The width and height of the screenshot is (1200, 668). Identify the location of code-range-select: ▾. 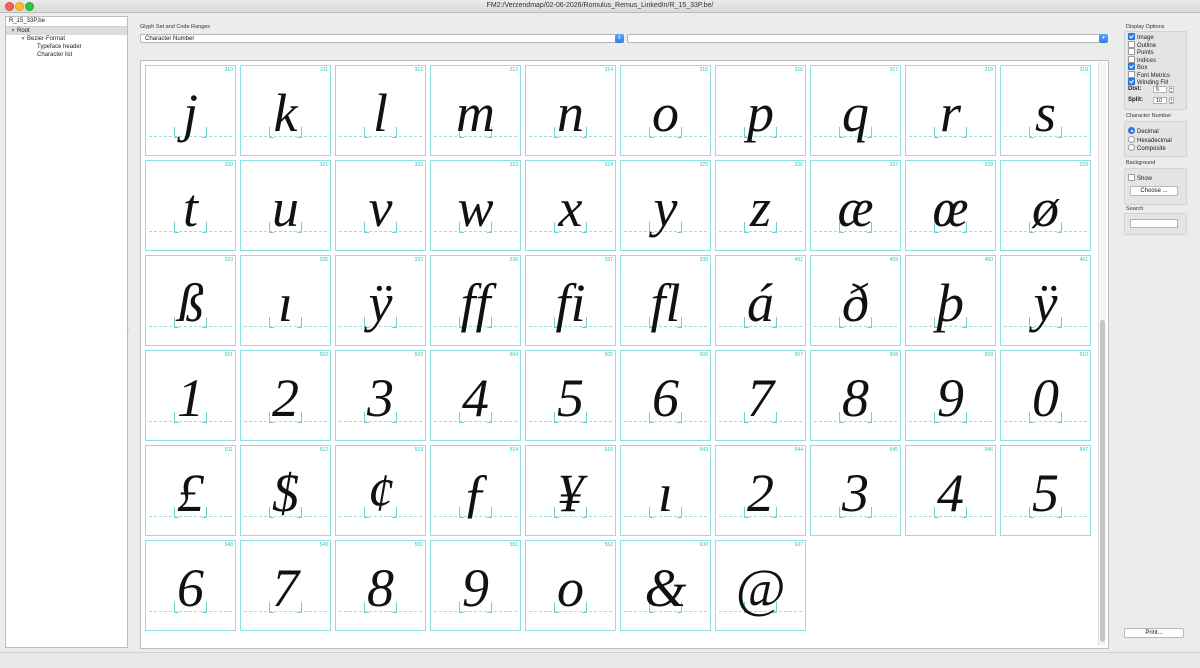
(867, 38).